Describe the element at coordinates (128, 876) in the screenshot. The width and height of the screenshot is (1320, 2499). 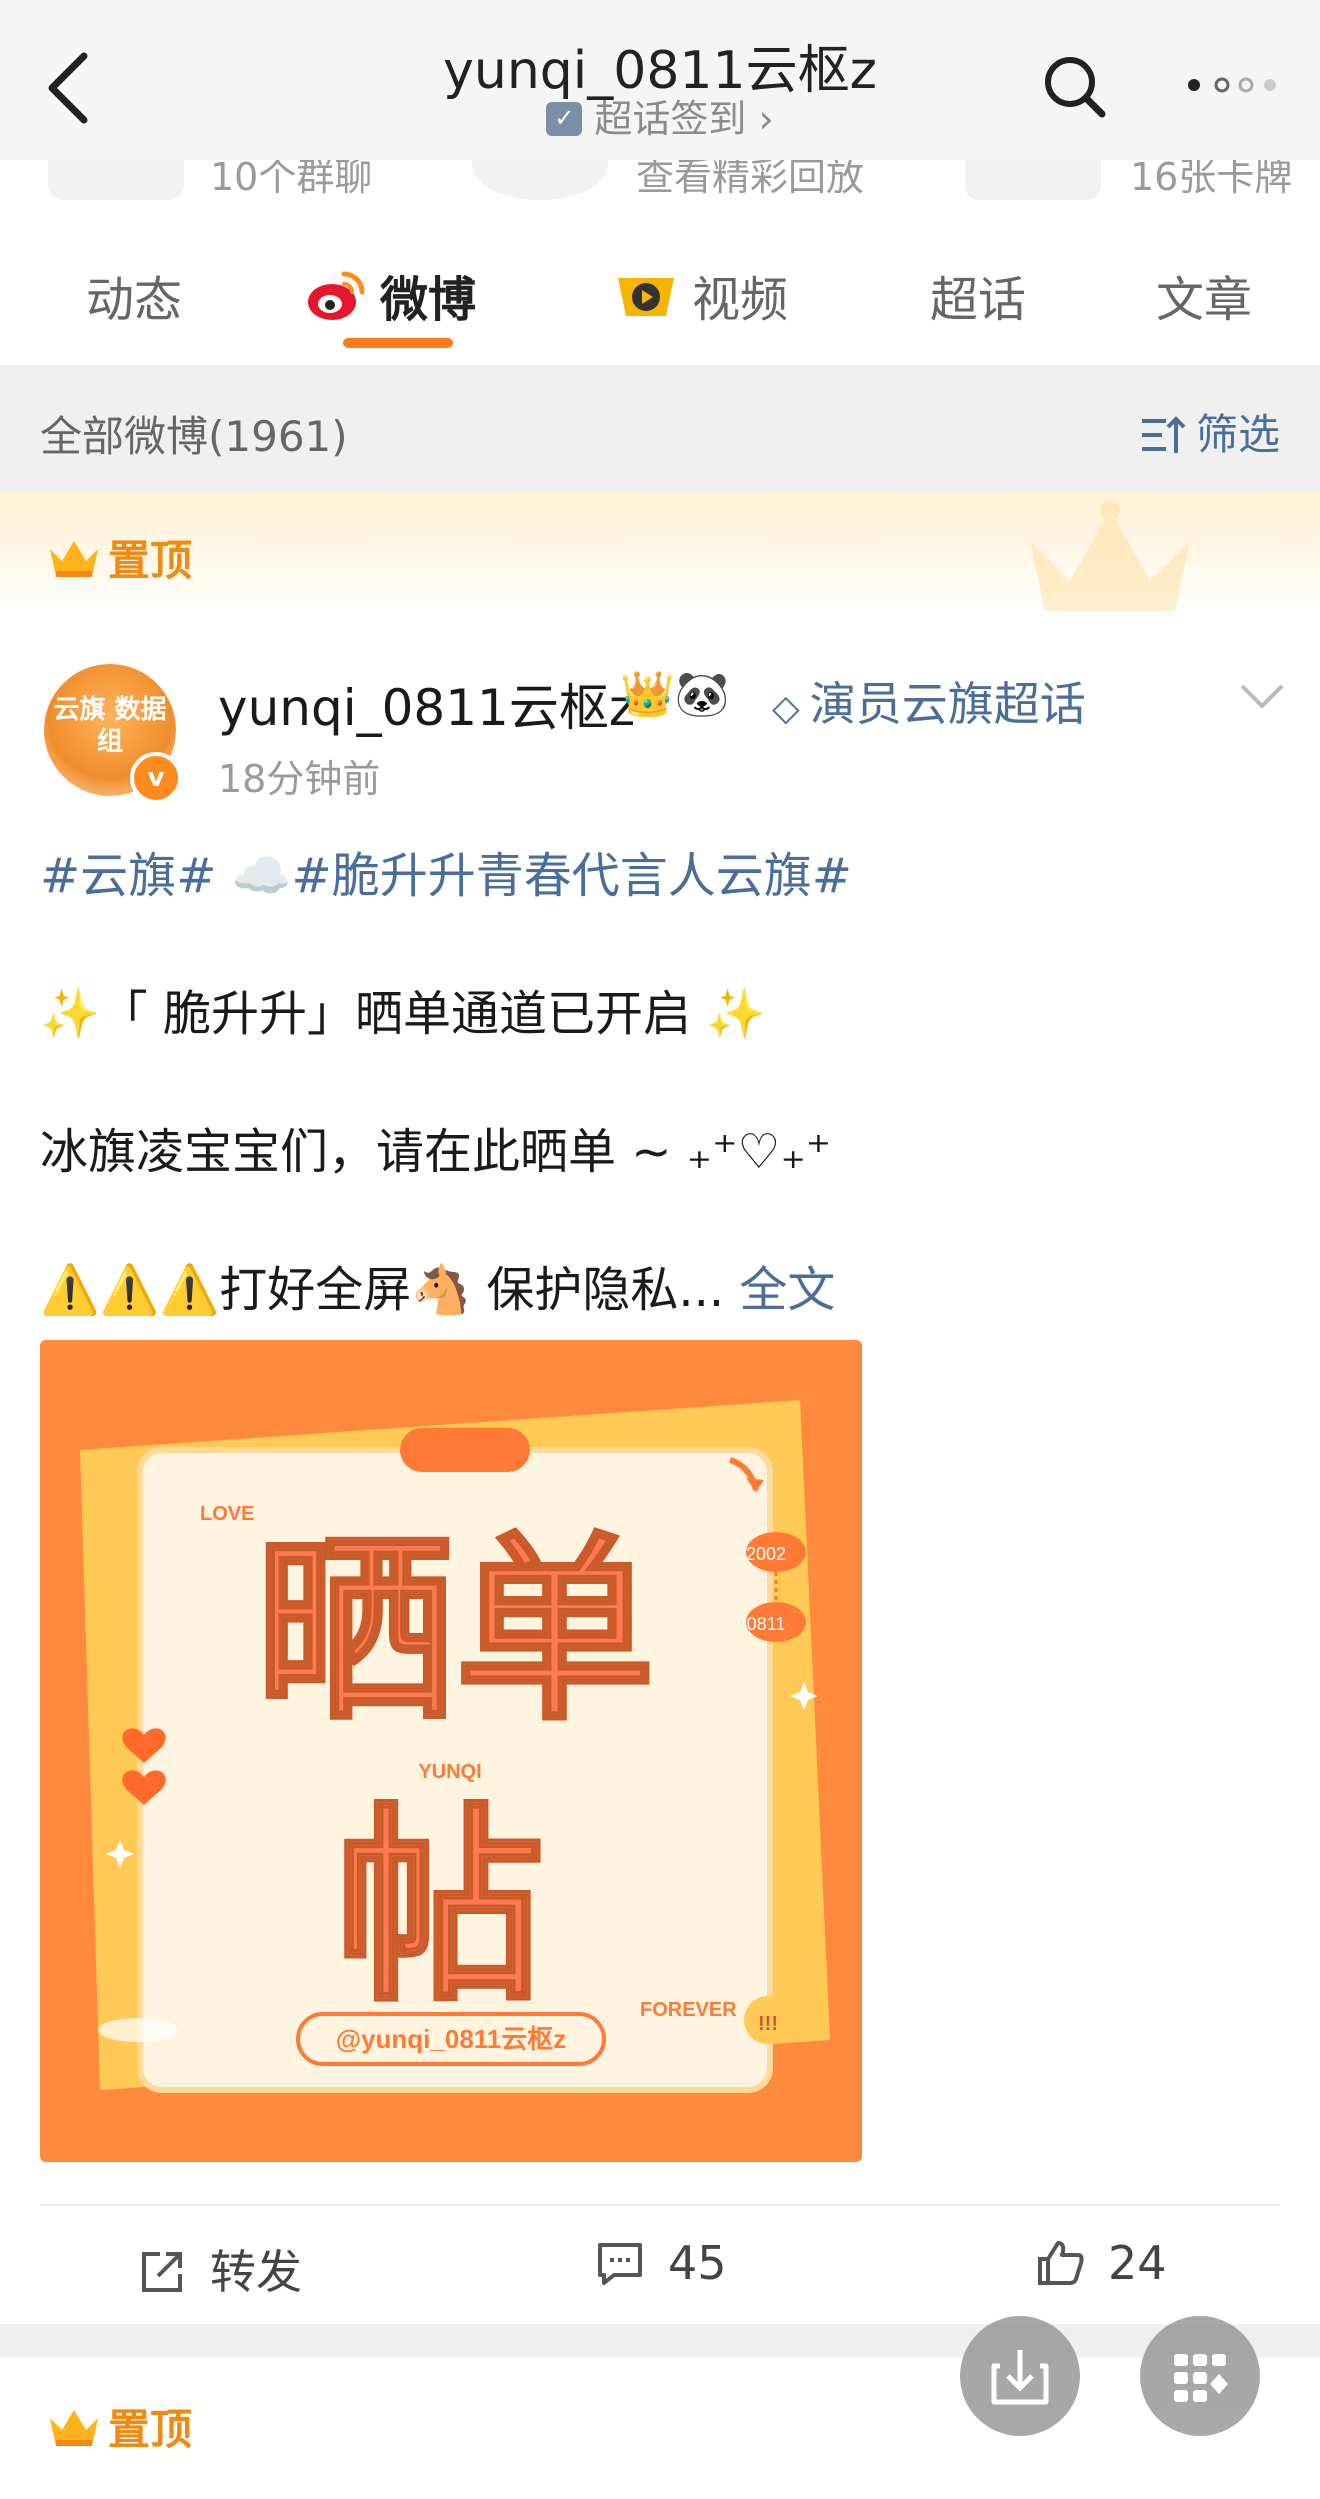
I see `hashtag-link: #云旗#` at that location.